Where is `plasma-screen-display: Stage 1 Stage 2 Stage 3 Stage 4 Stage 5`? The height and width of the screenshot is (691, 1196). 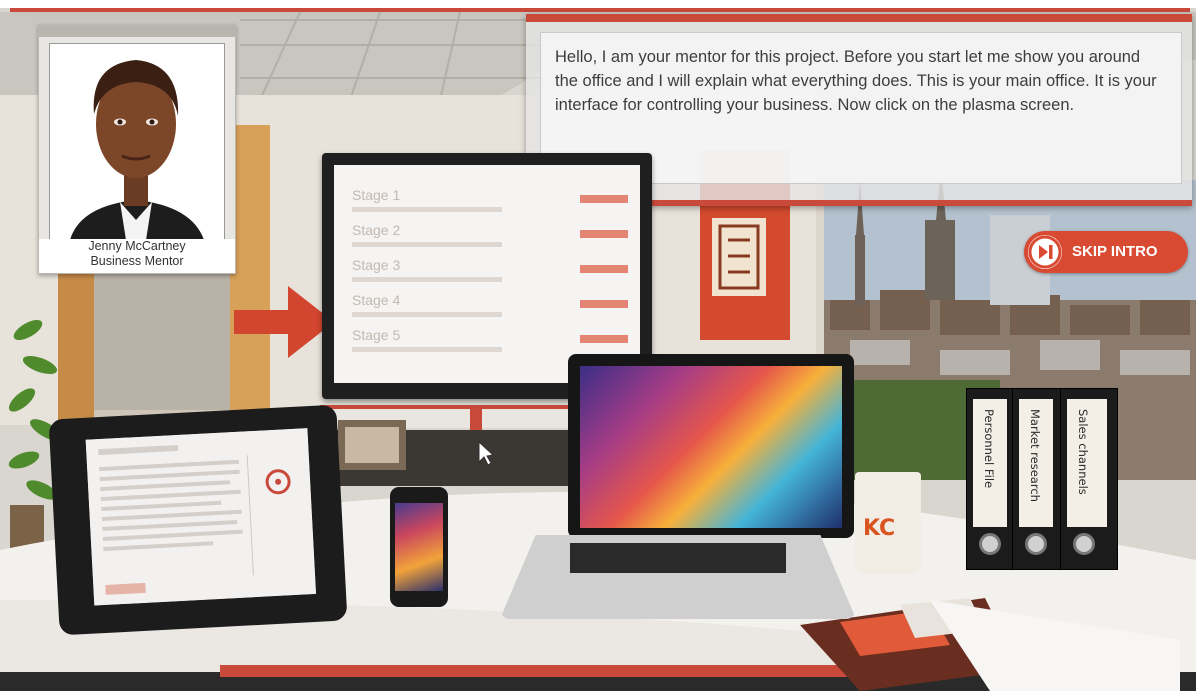
plasma-screen-display: Stage 1 Stage 2 Stage 3 Stage 4 Stage 5 is located at coordinates (487, 274).